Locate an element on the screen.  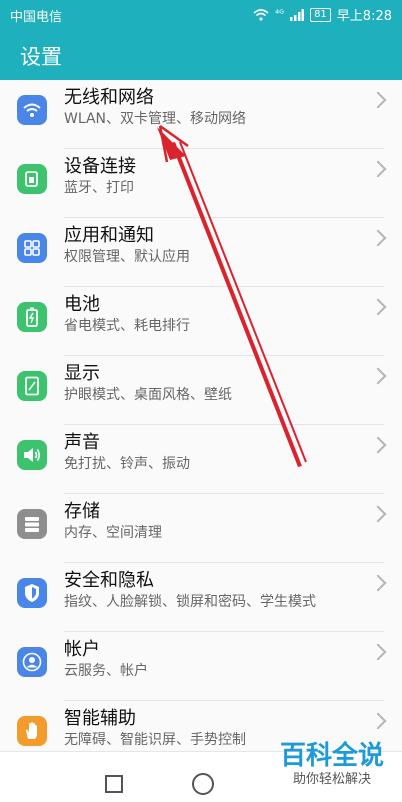
item-subtitle: 省电模式、耗电排行 is located at coordinates (127, 326).